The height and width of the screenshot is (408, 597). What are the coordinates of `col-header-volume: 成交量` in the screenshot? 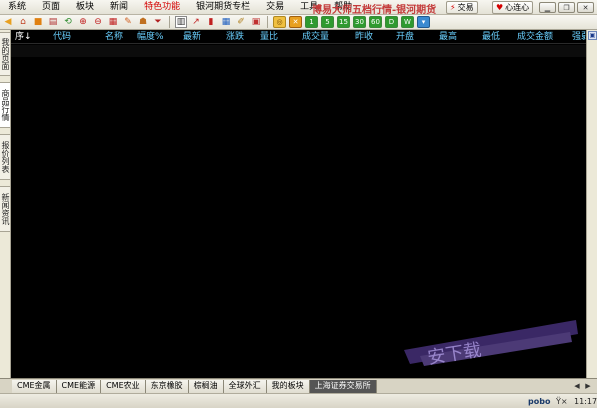 It's located at (315, 37).